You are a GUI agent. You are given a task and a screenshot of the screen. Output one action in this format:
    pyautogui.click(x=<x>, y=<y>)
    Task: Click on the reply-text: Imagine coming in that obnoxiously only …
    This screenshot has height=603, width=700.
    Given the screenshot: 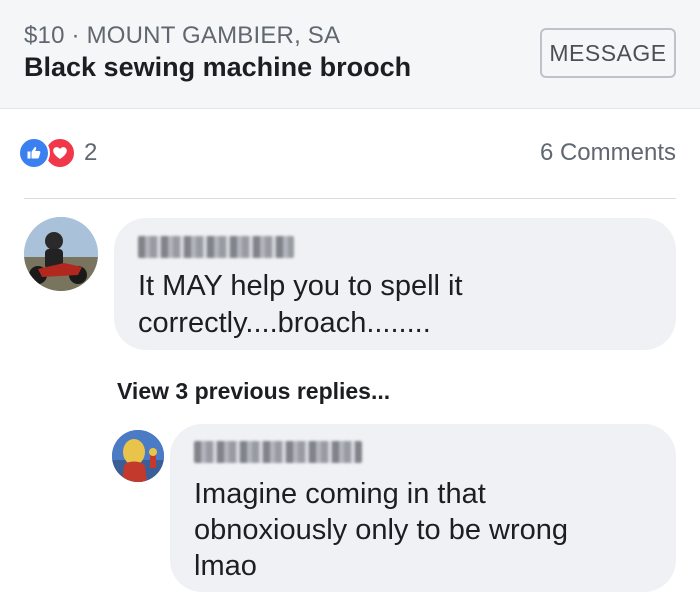 What is the action you would take?
    pyautogui.click(x=381, y=530)
    